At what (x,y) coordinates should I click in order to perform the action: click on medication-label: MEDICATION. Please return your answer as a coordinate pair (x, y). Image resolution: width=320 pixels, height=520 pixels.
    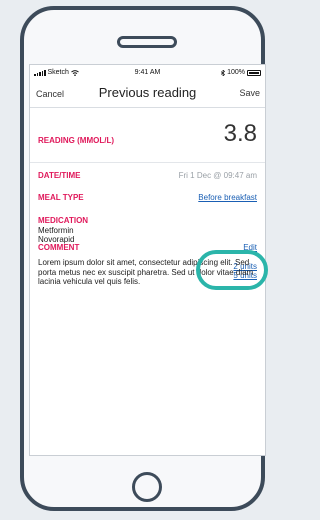
    Looking at the image, I should click on (63, 220).